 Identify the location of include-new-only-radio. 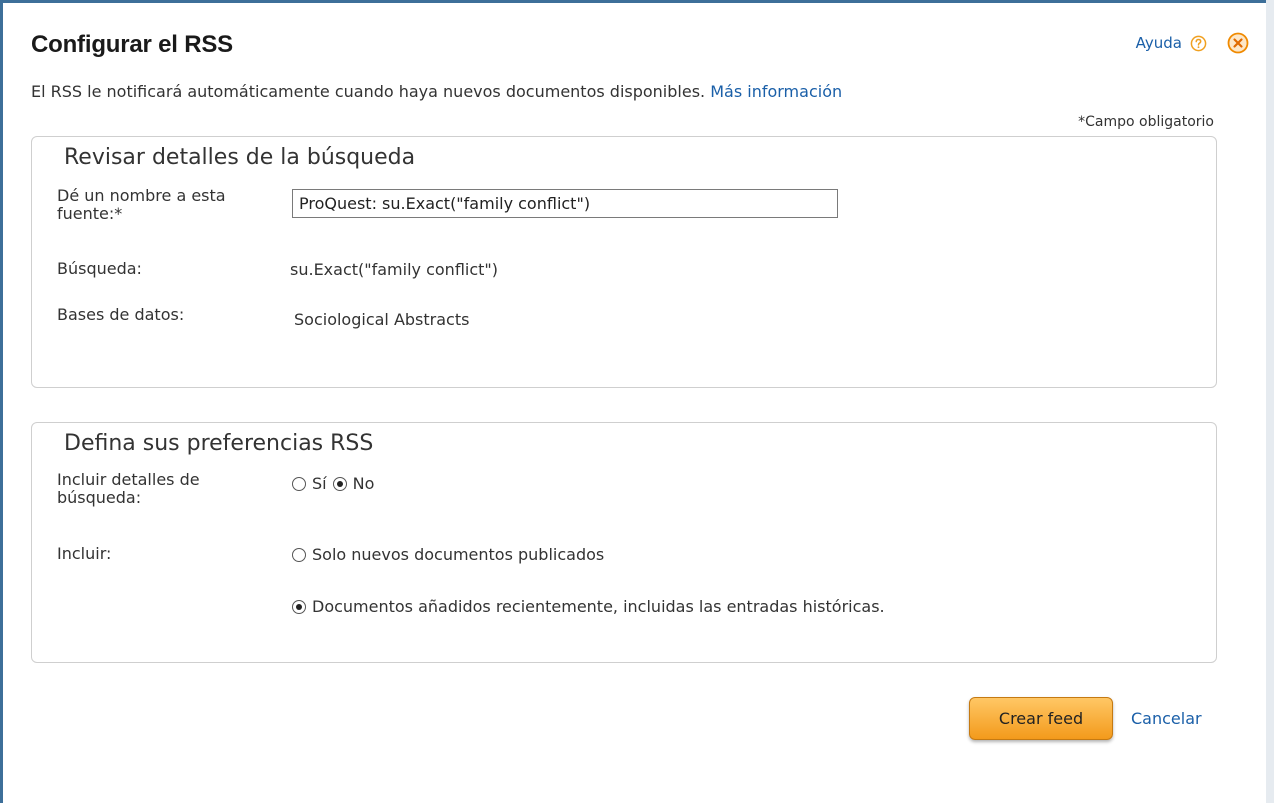
(299, 554).